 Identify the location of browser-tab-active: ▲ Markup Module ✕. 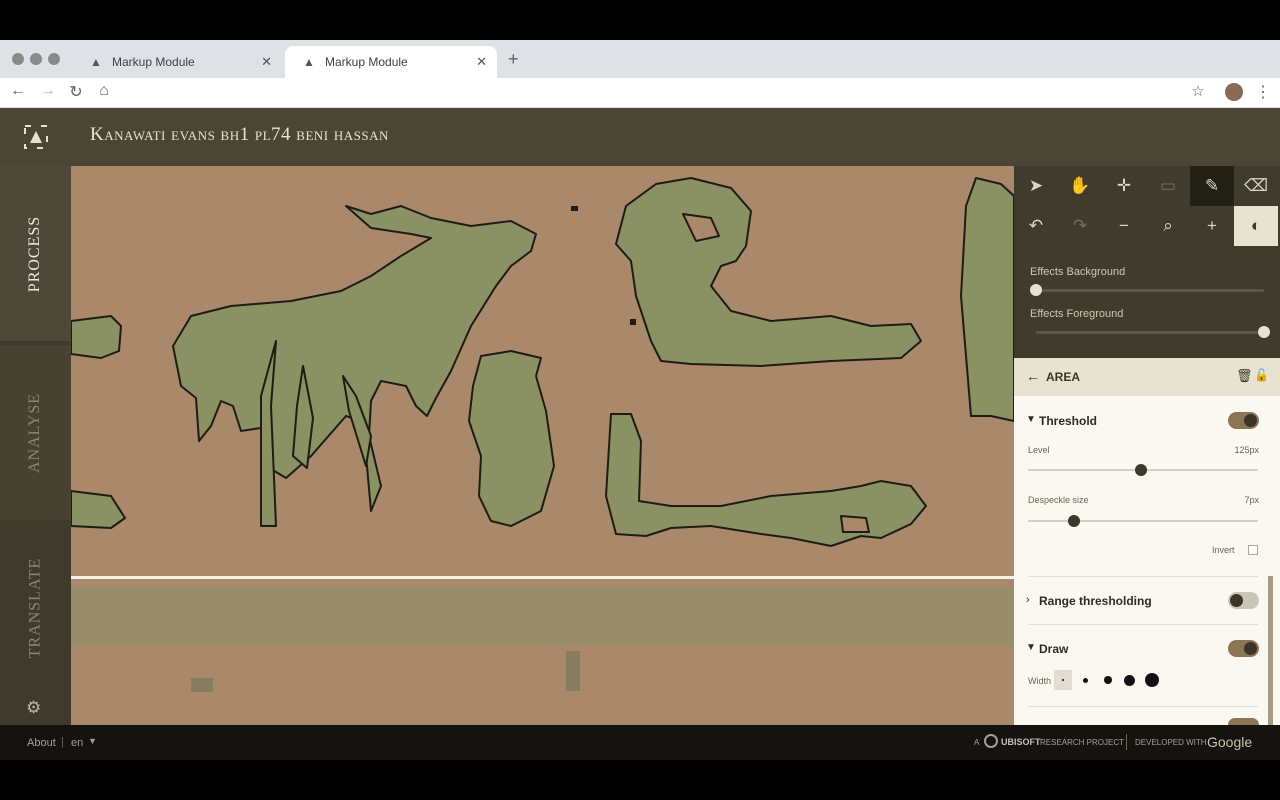
(391, 62).